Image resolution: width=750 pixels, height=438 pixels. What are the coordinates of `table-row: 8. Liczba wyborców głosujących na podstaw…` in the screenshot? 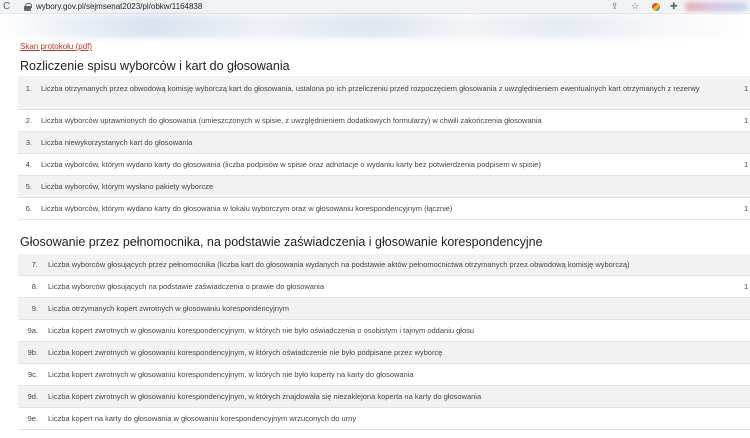 It's located at (384, 287).